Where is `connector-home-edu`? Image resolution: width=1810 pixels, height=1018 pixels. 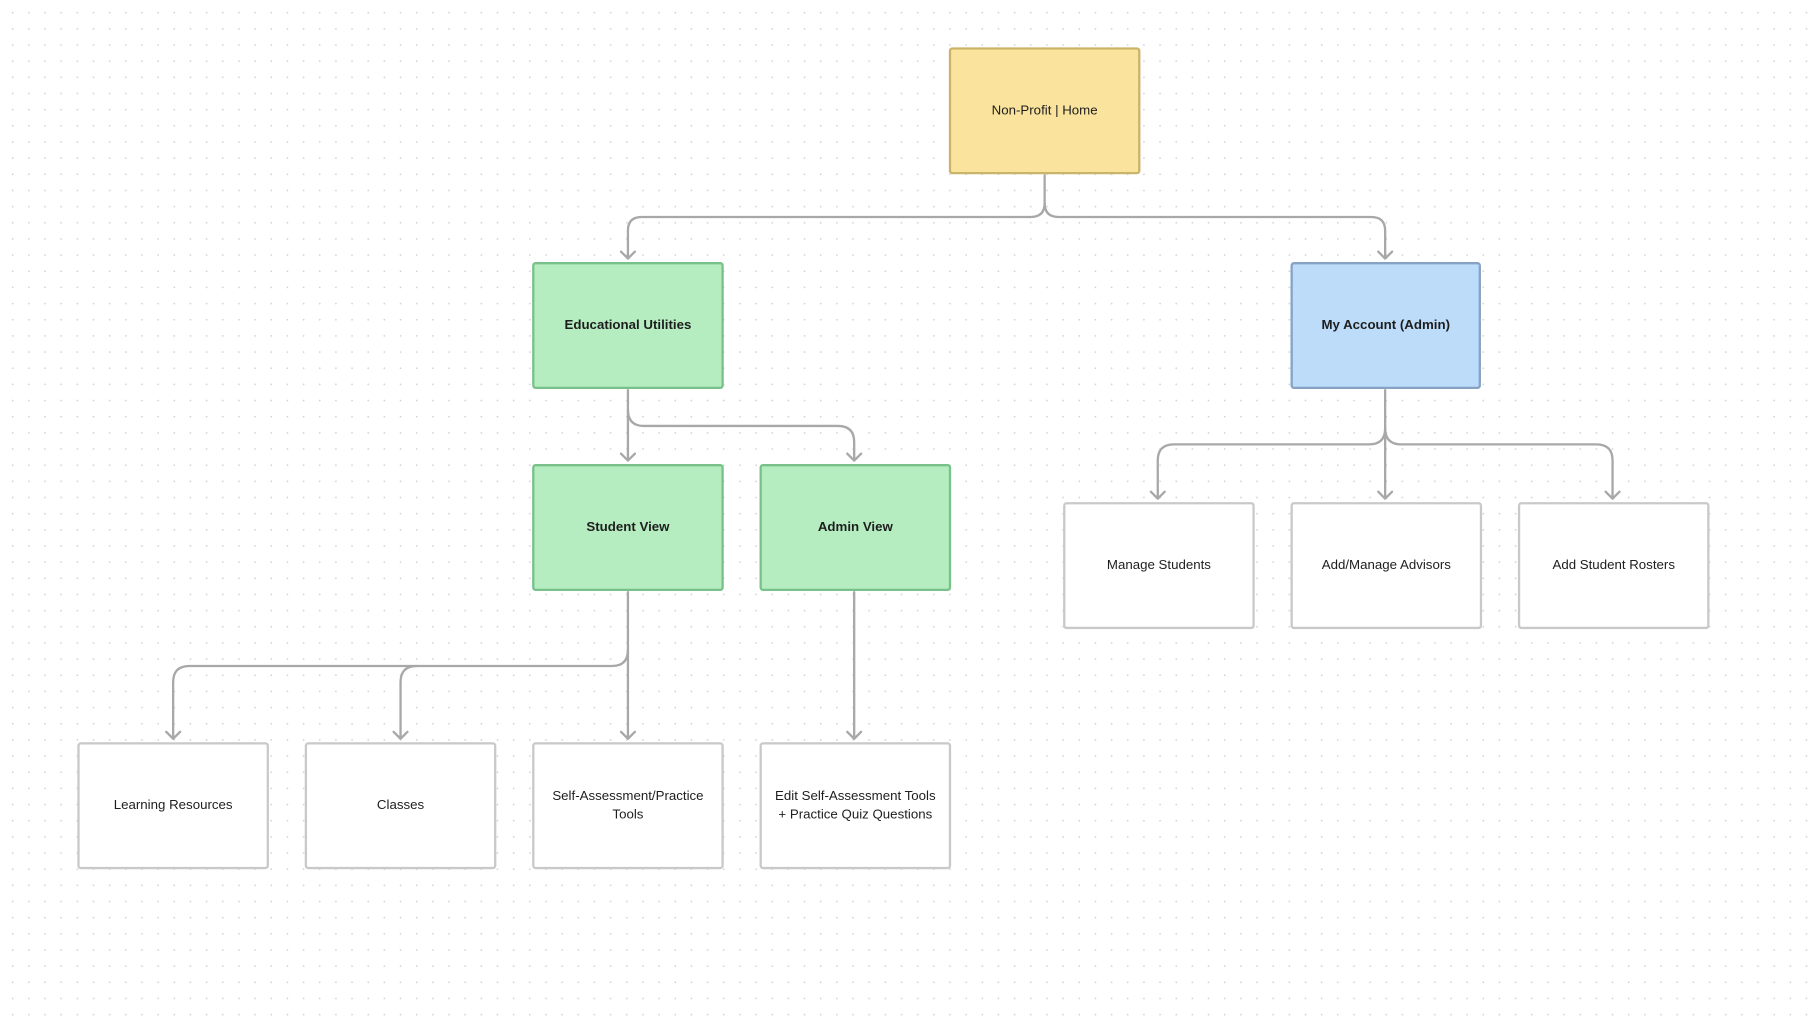
connector-home-edu is located at coordinates (832, 217).